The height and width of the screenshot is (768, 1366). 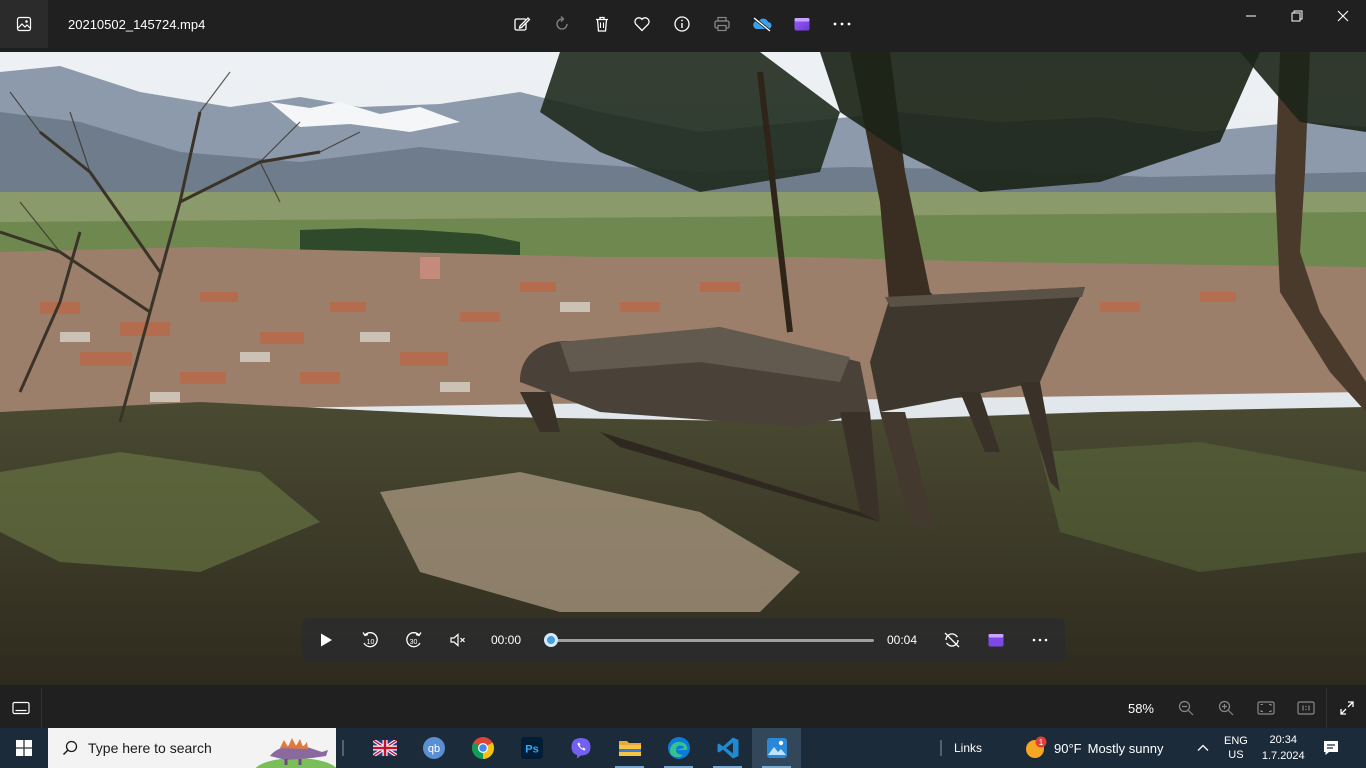 I want to click on system-tray: ENG US 20:34 1.7.2024, so click(x=1273, y=748).